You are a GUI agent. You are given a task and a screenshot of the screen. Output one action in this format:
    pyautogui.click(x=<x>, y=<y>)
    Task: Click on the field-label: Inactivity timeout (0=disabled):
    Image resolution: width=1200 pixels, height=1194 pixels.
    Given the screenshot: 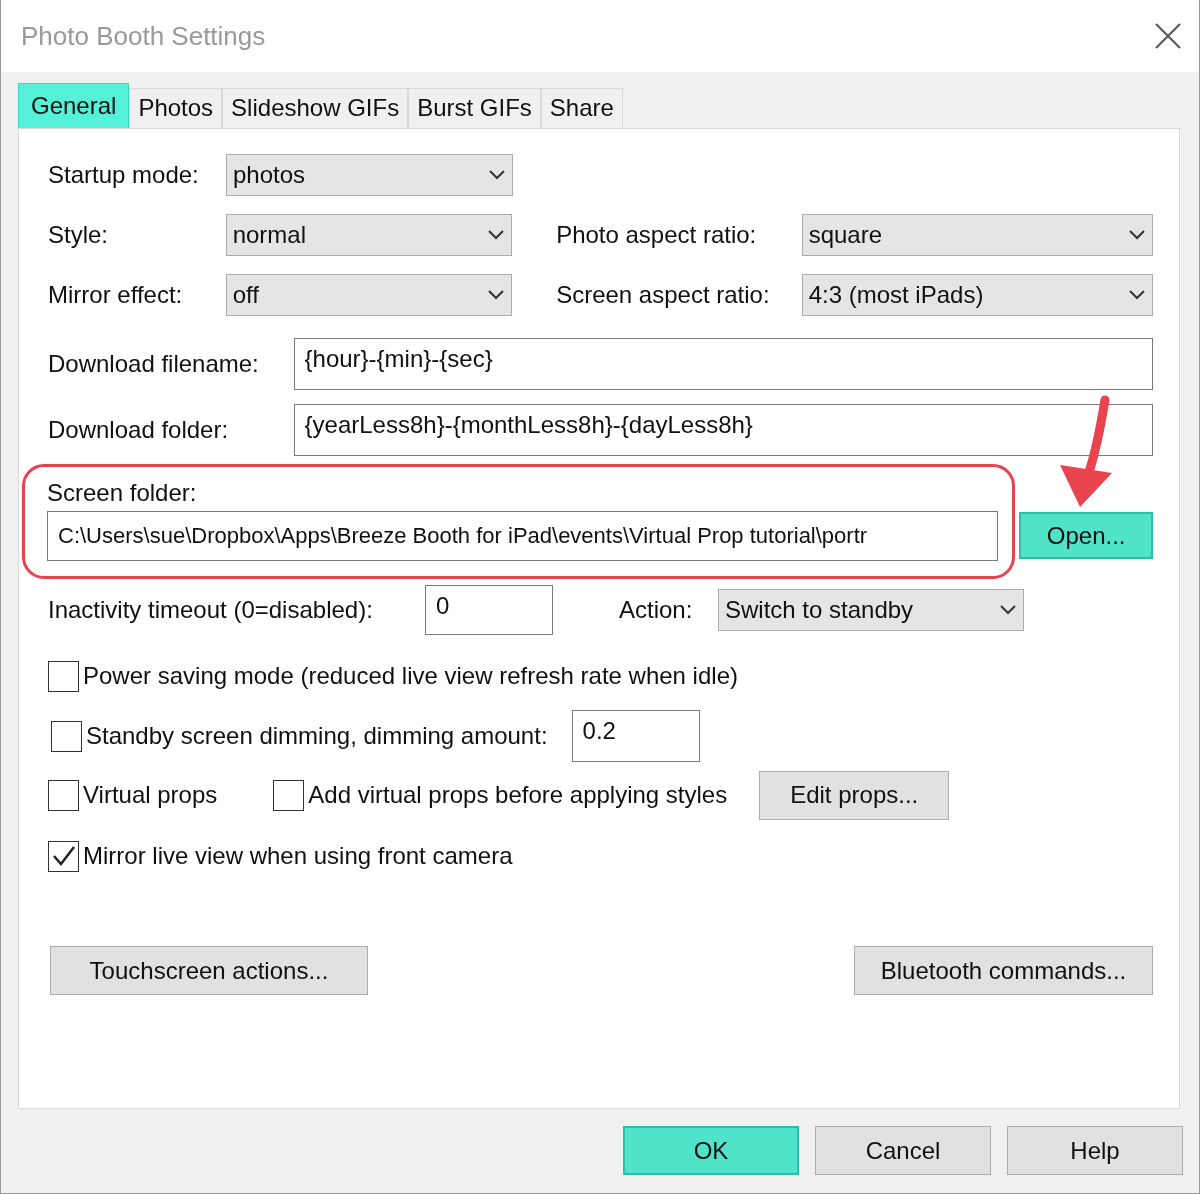 What is the action you would take?
    pyautogui.click(x=211, y=610)
    